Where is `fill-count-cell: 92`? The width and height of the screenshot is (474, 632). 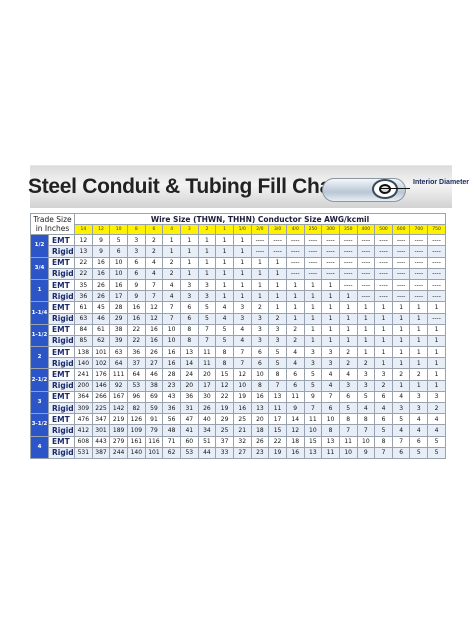 fill-count-cell: 92 is located at coordinates (118, 385).